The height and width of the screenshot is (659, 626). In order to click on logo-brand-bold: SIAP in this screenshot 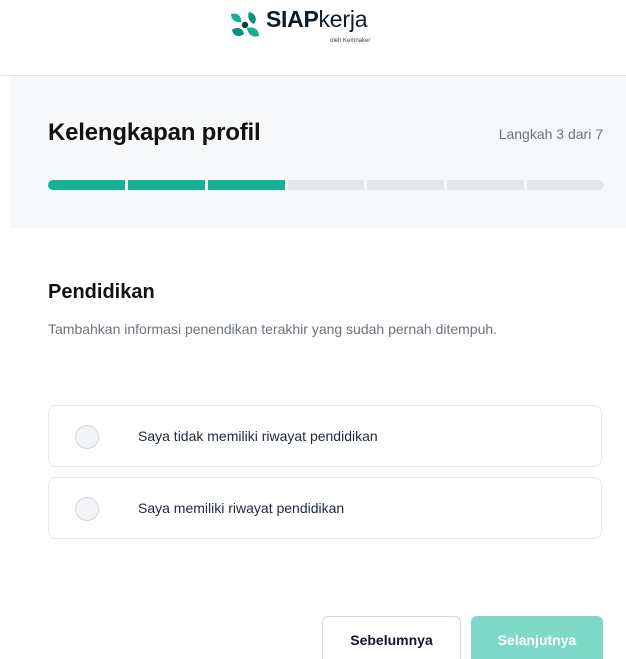, I will do `click(292, 19)`.